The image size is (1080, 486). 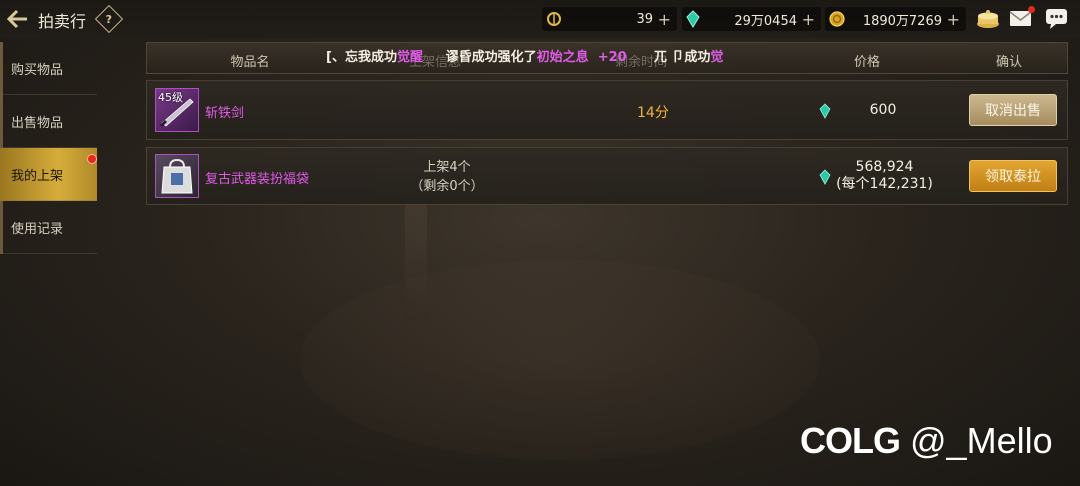 What do you see at coordinates (883, 110) in the screenshot?
I see `item-price: 600` at bounding box center [883, 110].